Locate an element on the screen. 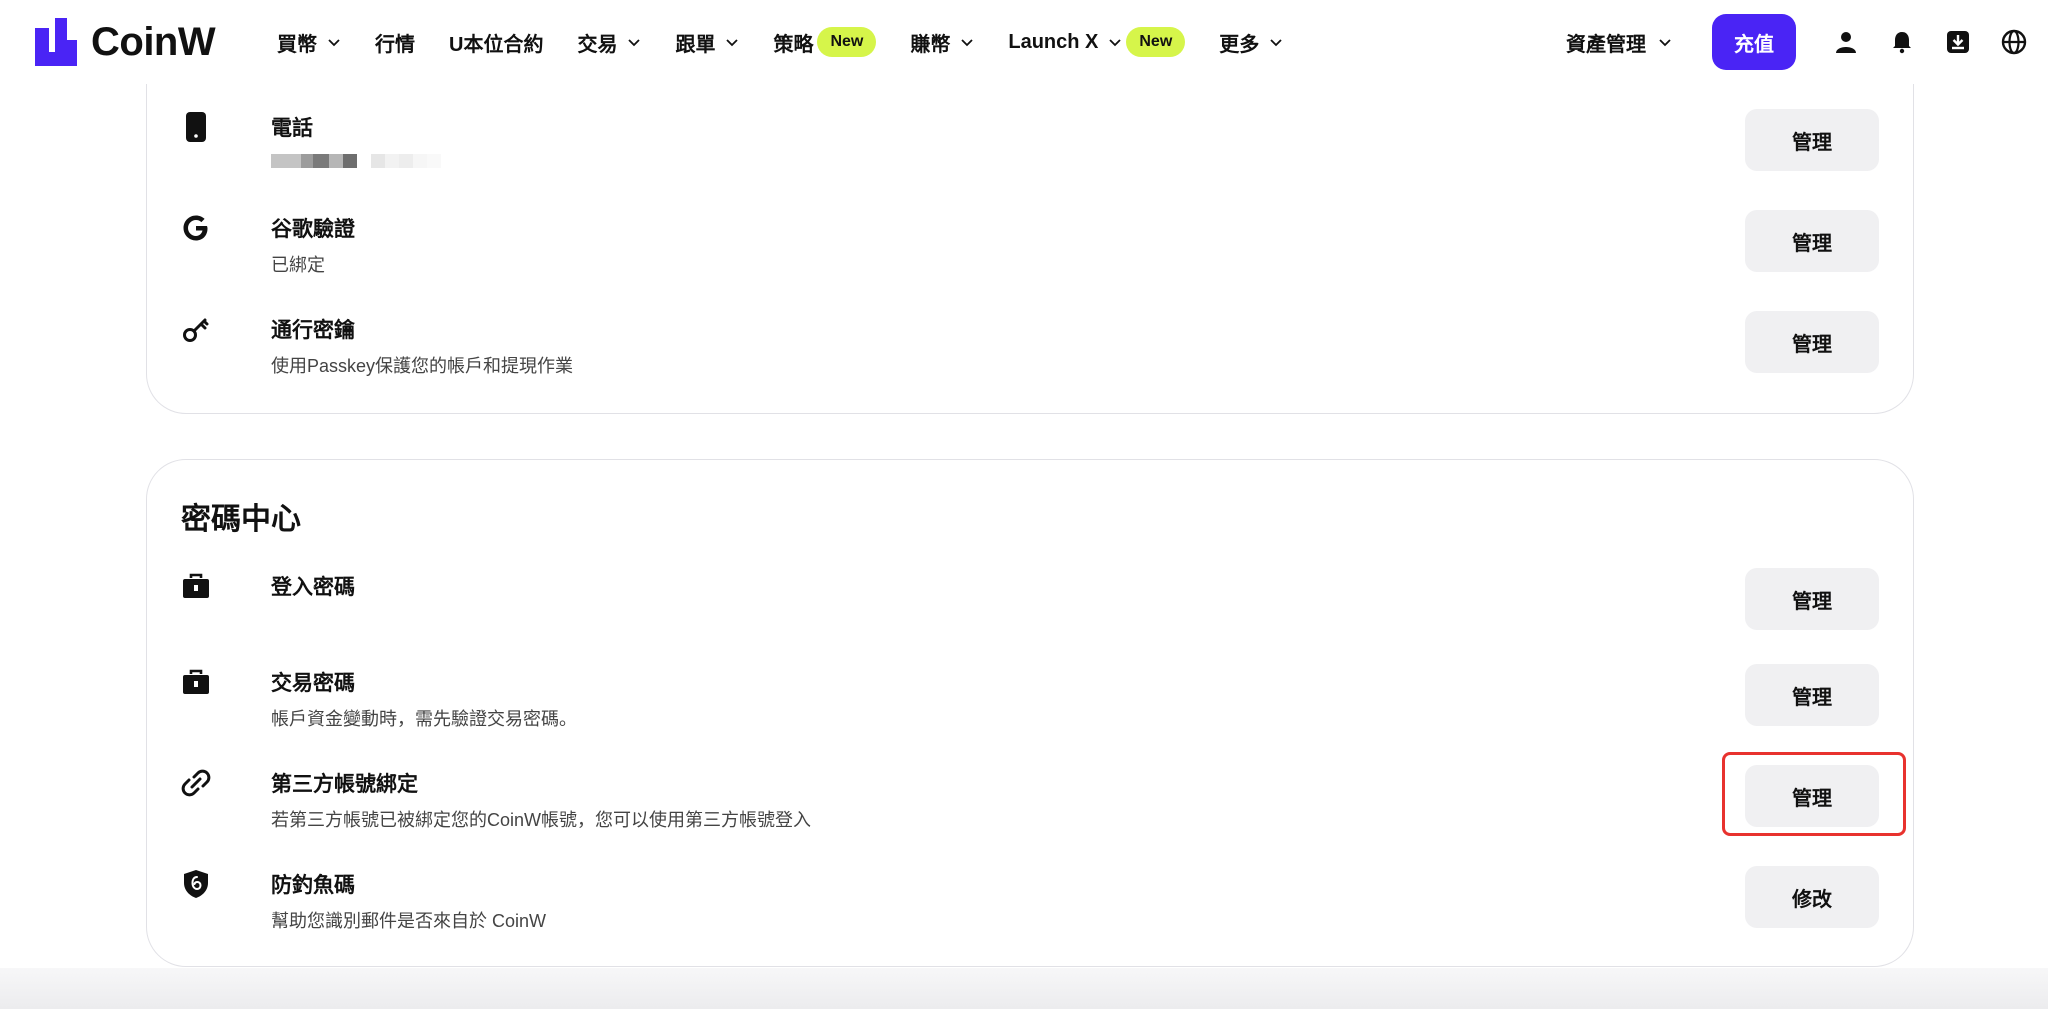  shield-icon is located at coordinates (196, 884).